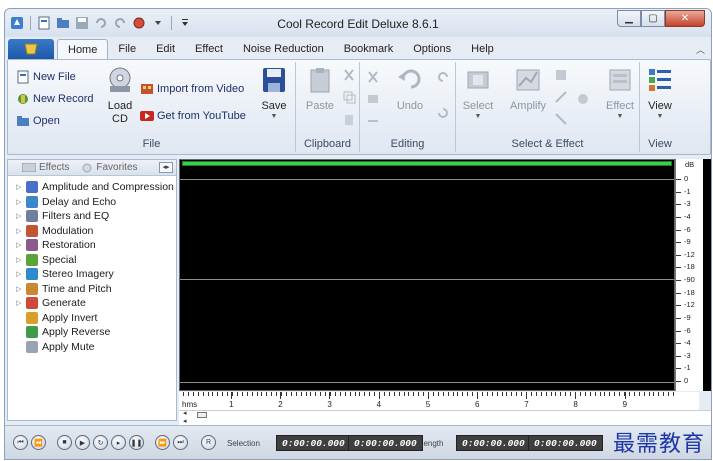 The height and width of the screenshot is (461, 713). I want to click on effect-button: Effect ▼, so click(620, 93).